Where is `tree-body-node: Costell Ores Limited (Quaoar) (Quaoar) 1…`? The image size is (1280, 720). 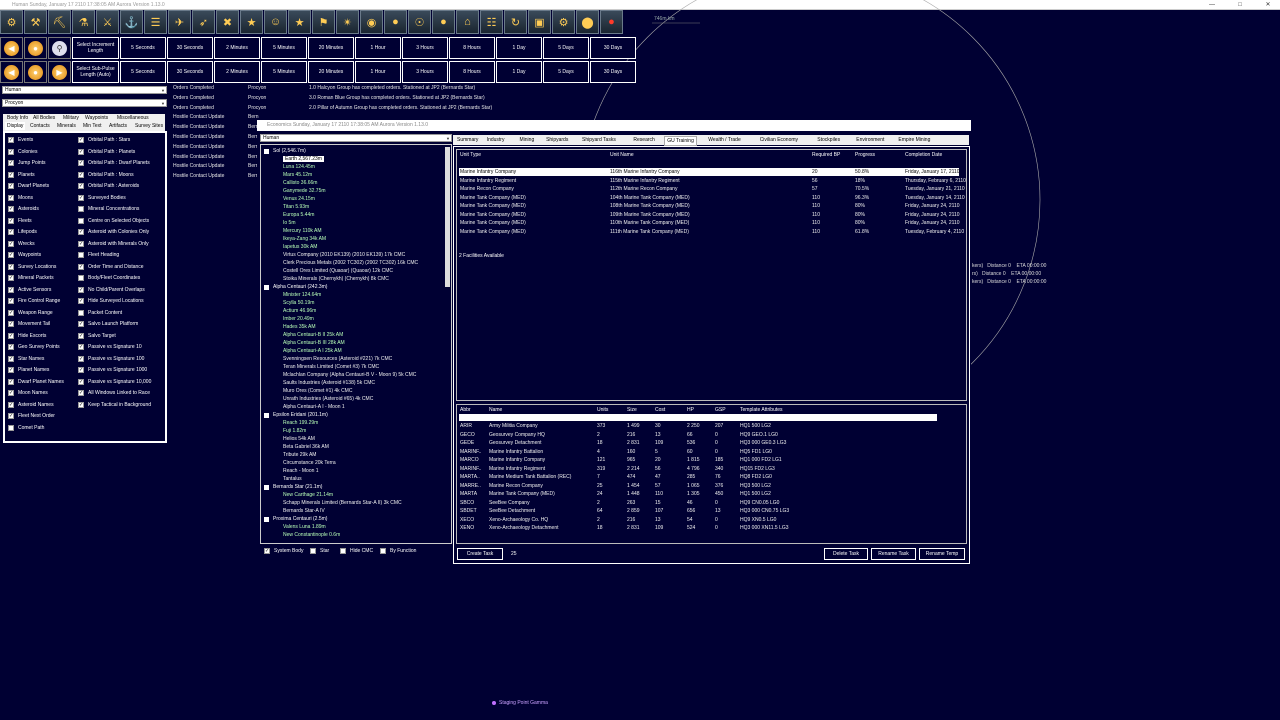
tree-body-node: Costell Ores Limited (Quaoar) (Quaoar) 1… is located at coordinates (338, 271).